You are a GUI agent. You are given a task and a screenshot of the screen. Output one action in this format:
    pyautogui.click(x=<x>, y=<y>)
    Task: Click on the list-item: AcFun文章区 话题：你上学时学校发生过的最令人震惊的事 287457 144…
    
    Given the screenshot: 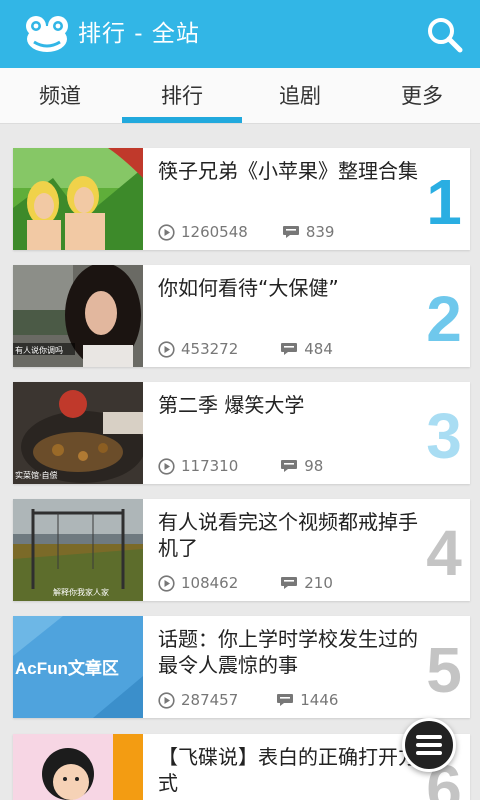 What is the action you would take?
    pyautogui.click(x=241, y=667)
    